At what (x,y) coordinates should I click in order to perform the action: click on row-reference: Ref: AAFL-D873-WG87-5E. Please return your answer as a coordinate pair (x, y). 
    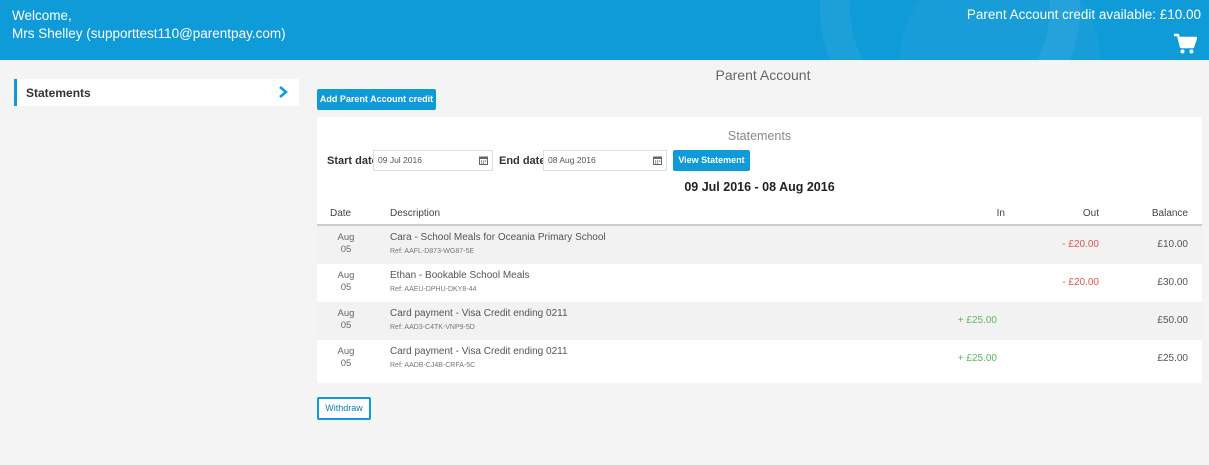
    Looking at the image, I should click on (432, 251).